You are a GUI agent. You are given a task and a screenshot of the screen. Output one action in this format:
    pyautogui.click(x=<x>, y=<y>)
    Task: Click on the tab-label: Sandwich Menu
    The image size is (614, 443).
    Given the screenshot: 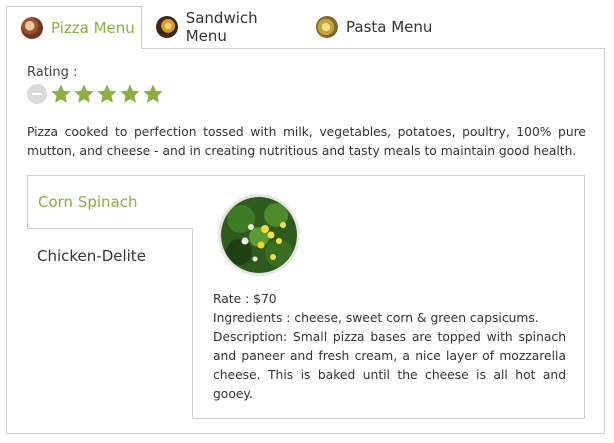 What is the action you would take?
    pyautogui.click(x=221, y=27)
    